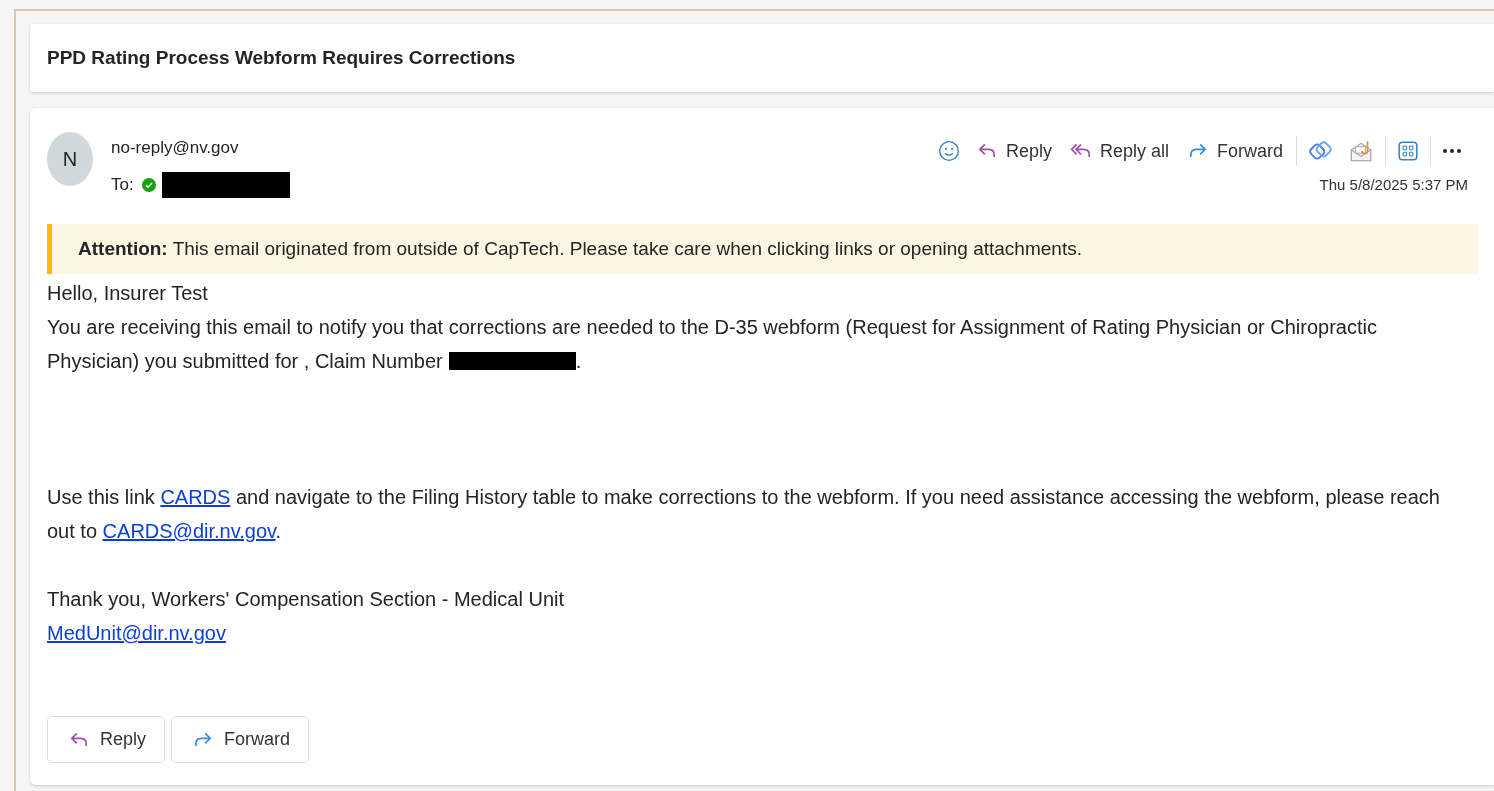  What do you see at coordinates (712, 344) in the screenshot?
I see `body-paragraph: You are receiving this email to notify you that corrections are needed to the D-35 webform (Request for Assignment of Rating Physician or Chiropractic Physician) you submitted for , Claim Number .` at bounding box center [712, 344].